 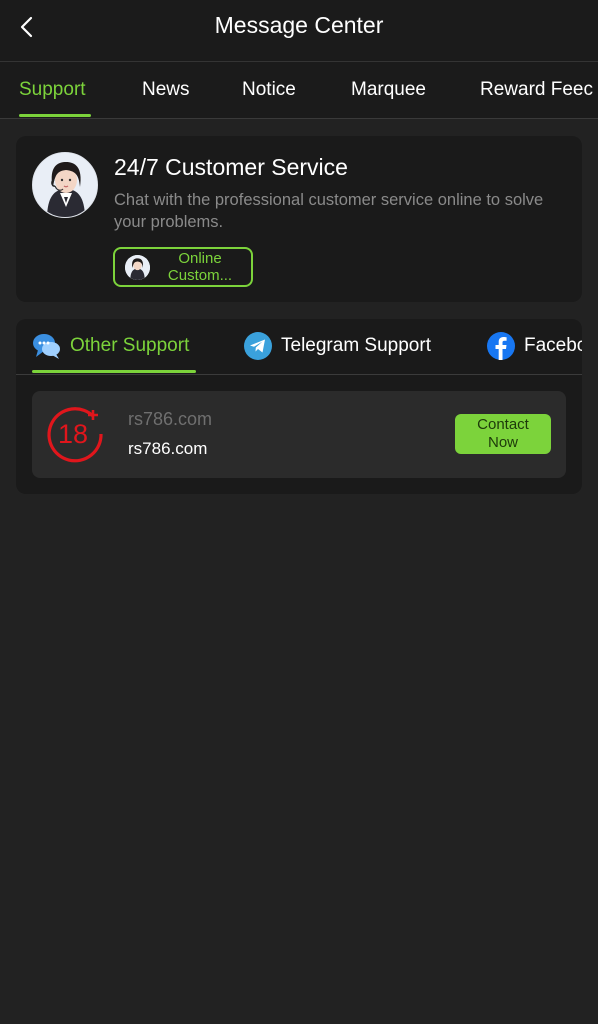 What do you see at coordinates (170, 419) in the screenshot?
I see `contact-name: rs786.com` at bounding box center [170, 419].